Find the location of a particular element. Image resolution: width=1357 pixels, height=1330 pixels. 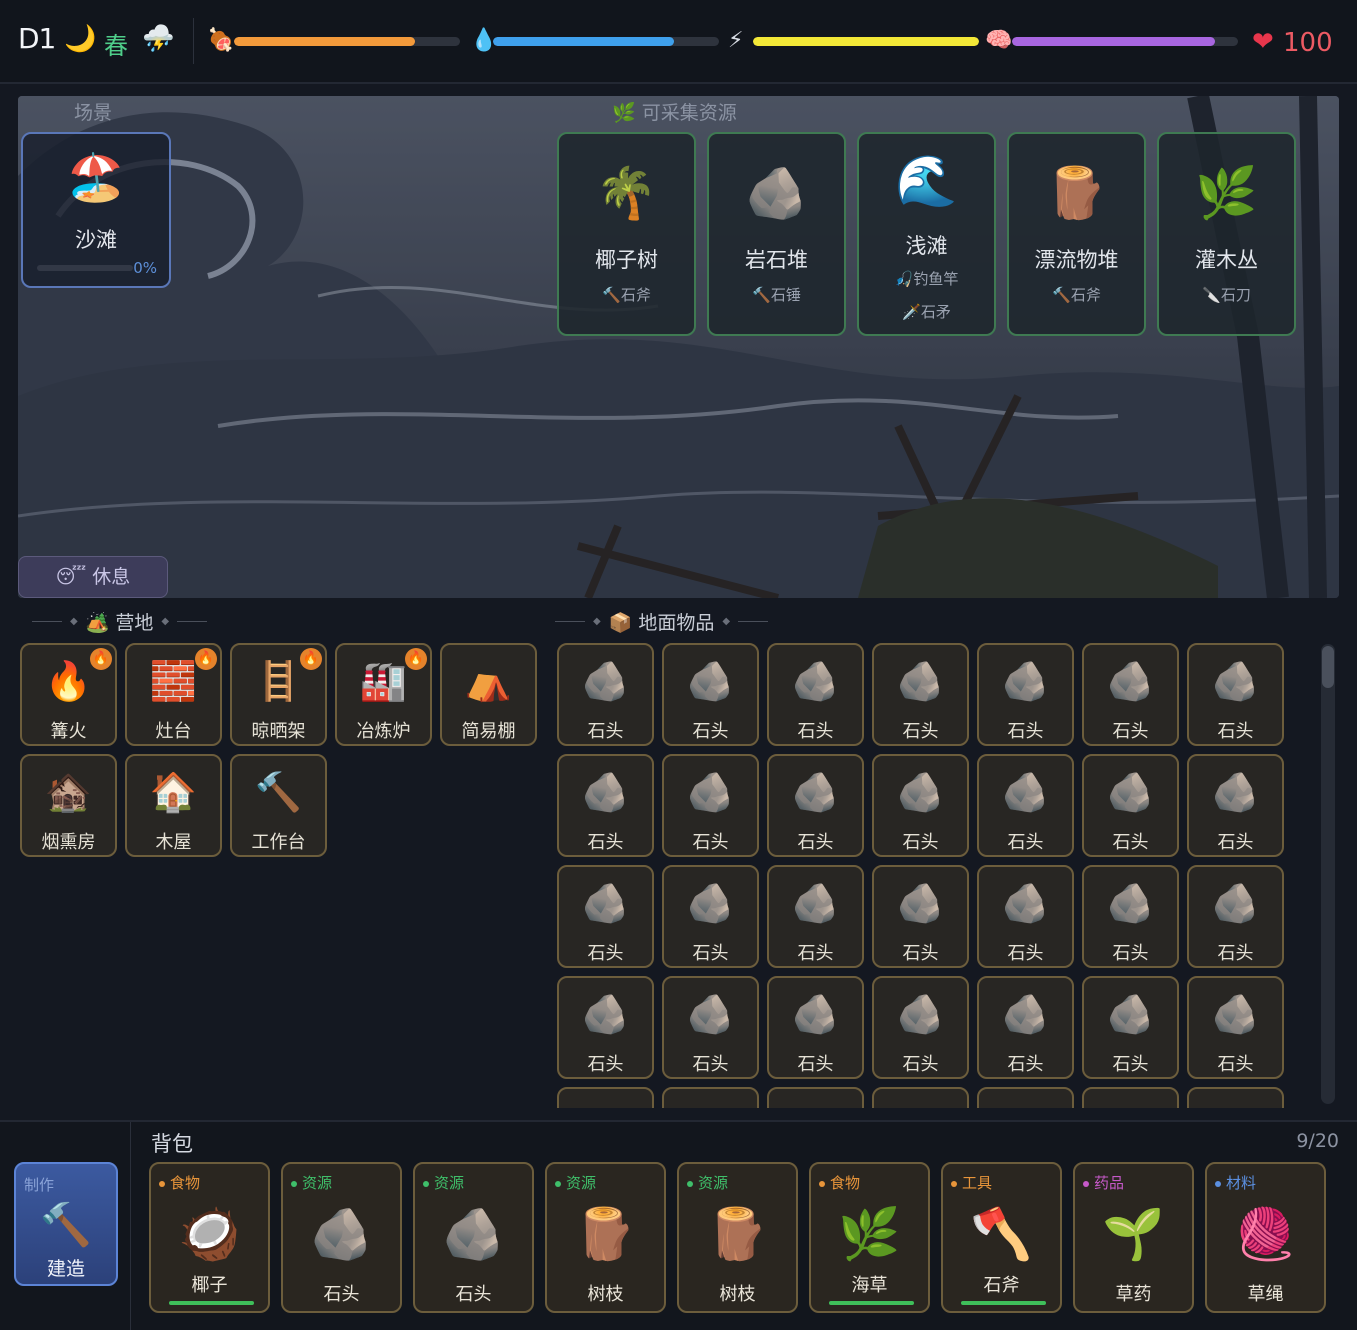

location-card-beach: 🏖️ 沙滩 0% is located at coordinates (96, 210).